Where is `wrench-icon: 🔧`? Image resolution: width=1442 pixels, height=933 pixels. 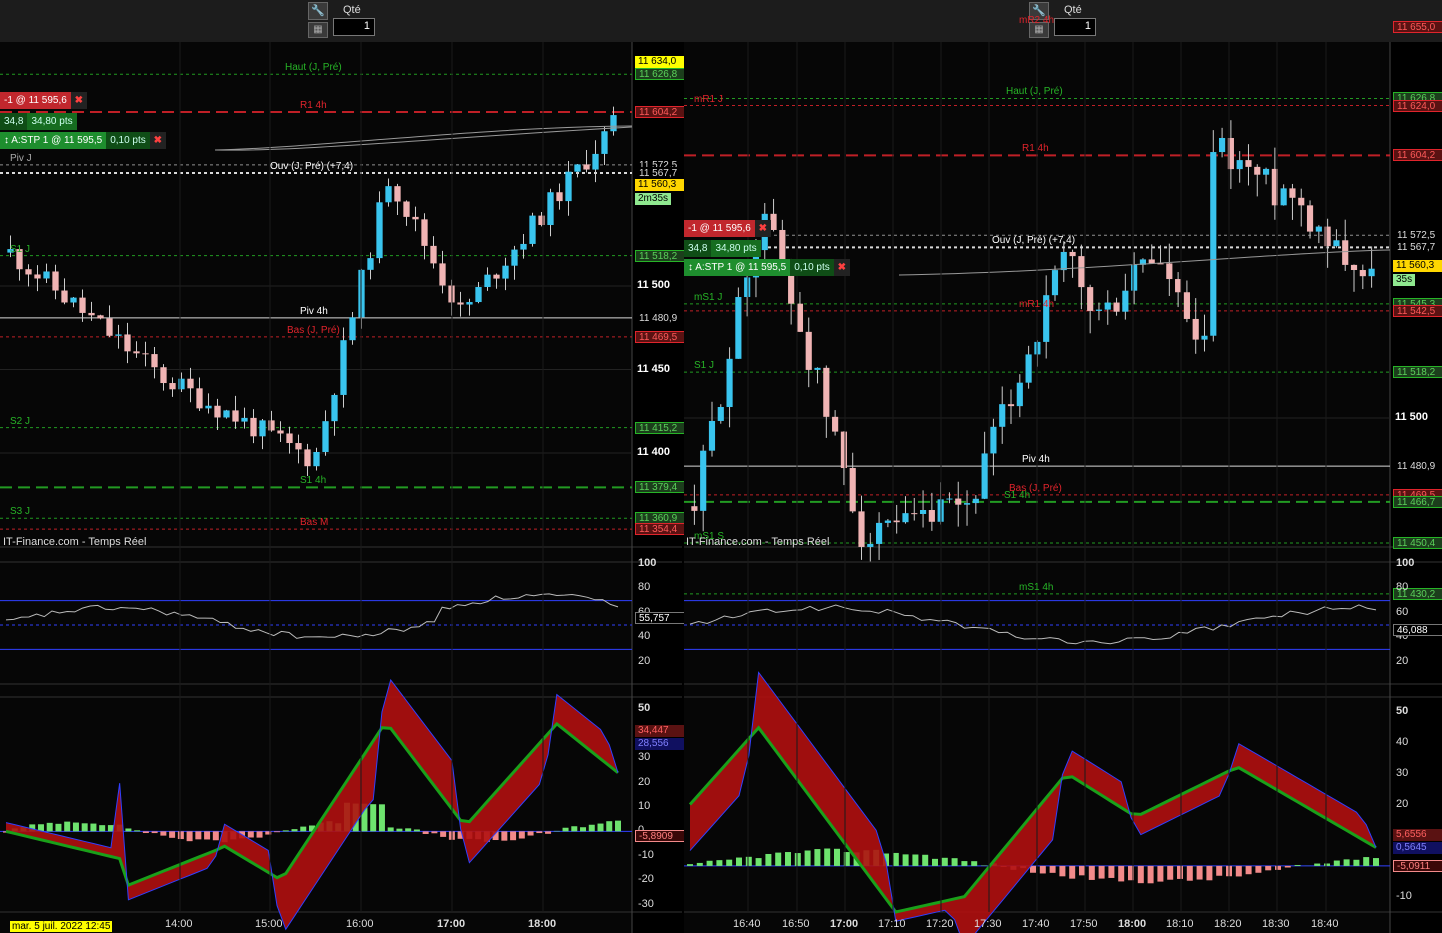 wrench-icon: 🔧 is located at coordinates (318, 11).